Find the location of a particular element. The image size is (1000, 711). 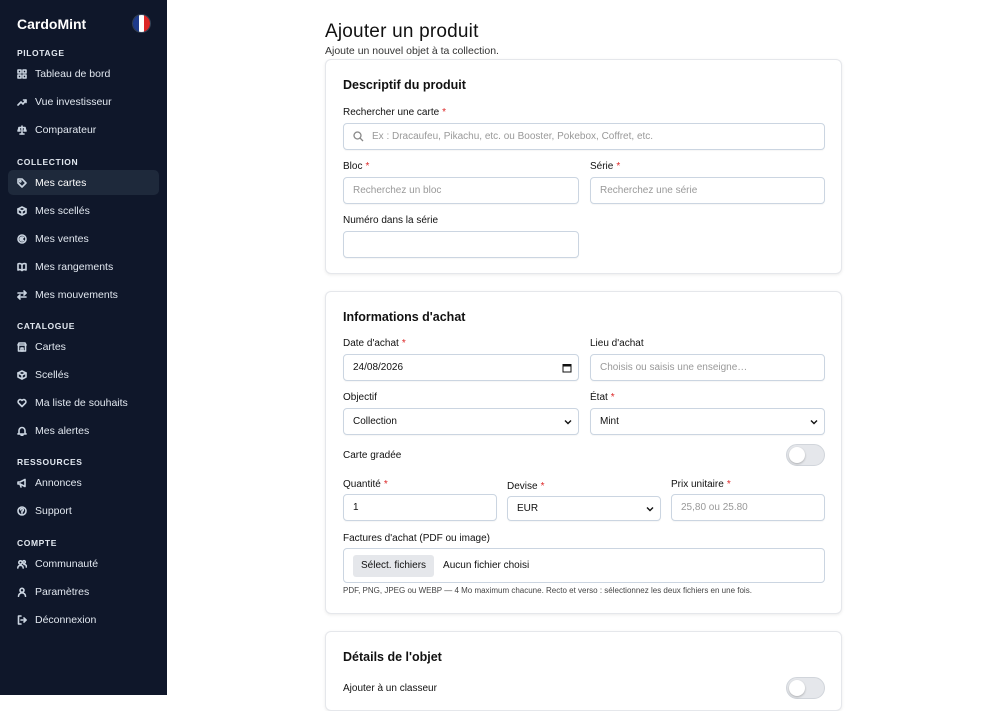

lieu-achat-label: Lieu d'achat is located at coordinates (617, 343).